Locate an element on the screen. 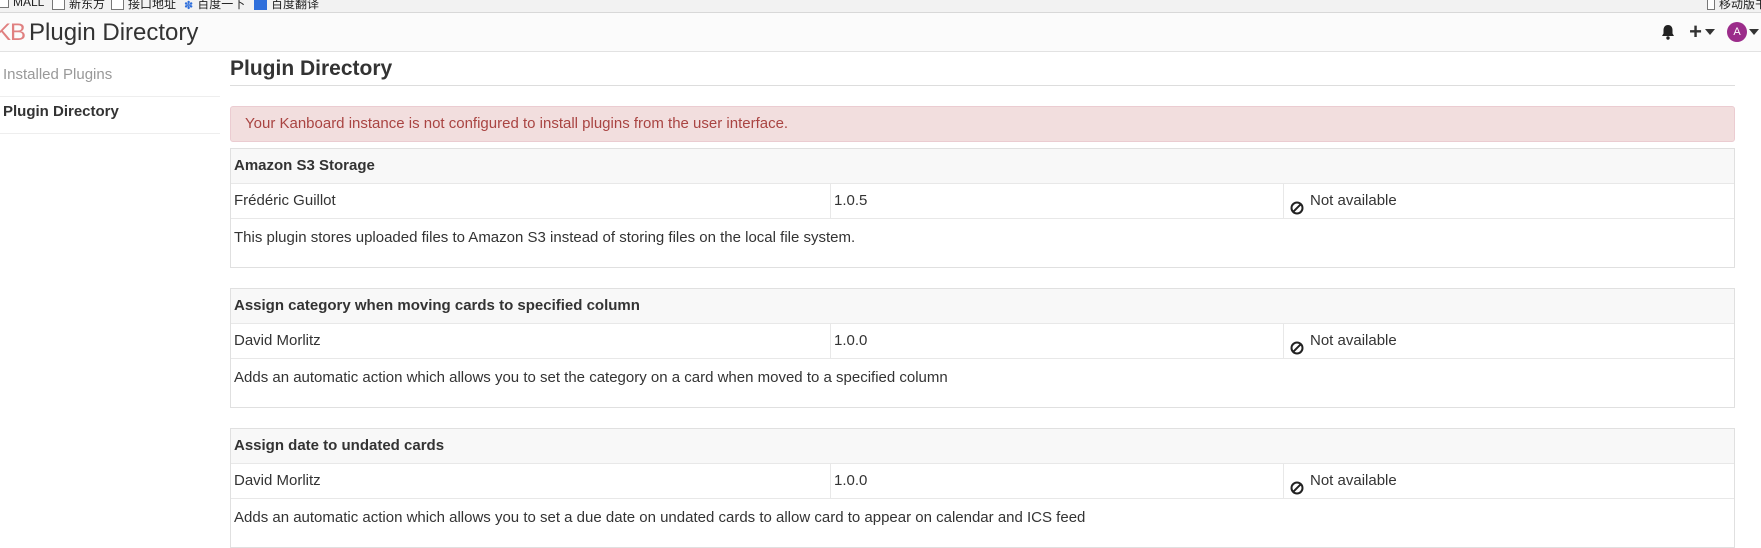  app-header: KB Plugin Directory + A is located at coordinates (880, 32).